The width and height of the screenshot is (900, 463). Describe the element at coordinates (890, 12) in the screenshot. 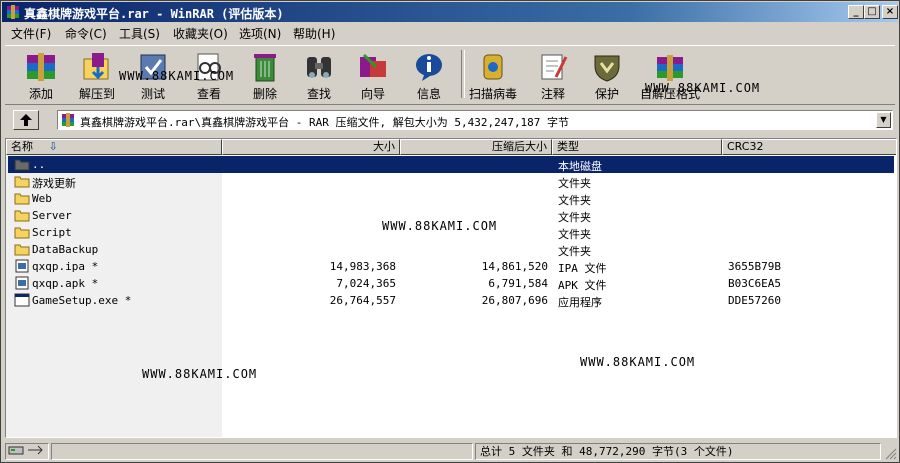

I see `close-button: ×` at that location.